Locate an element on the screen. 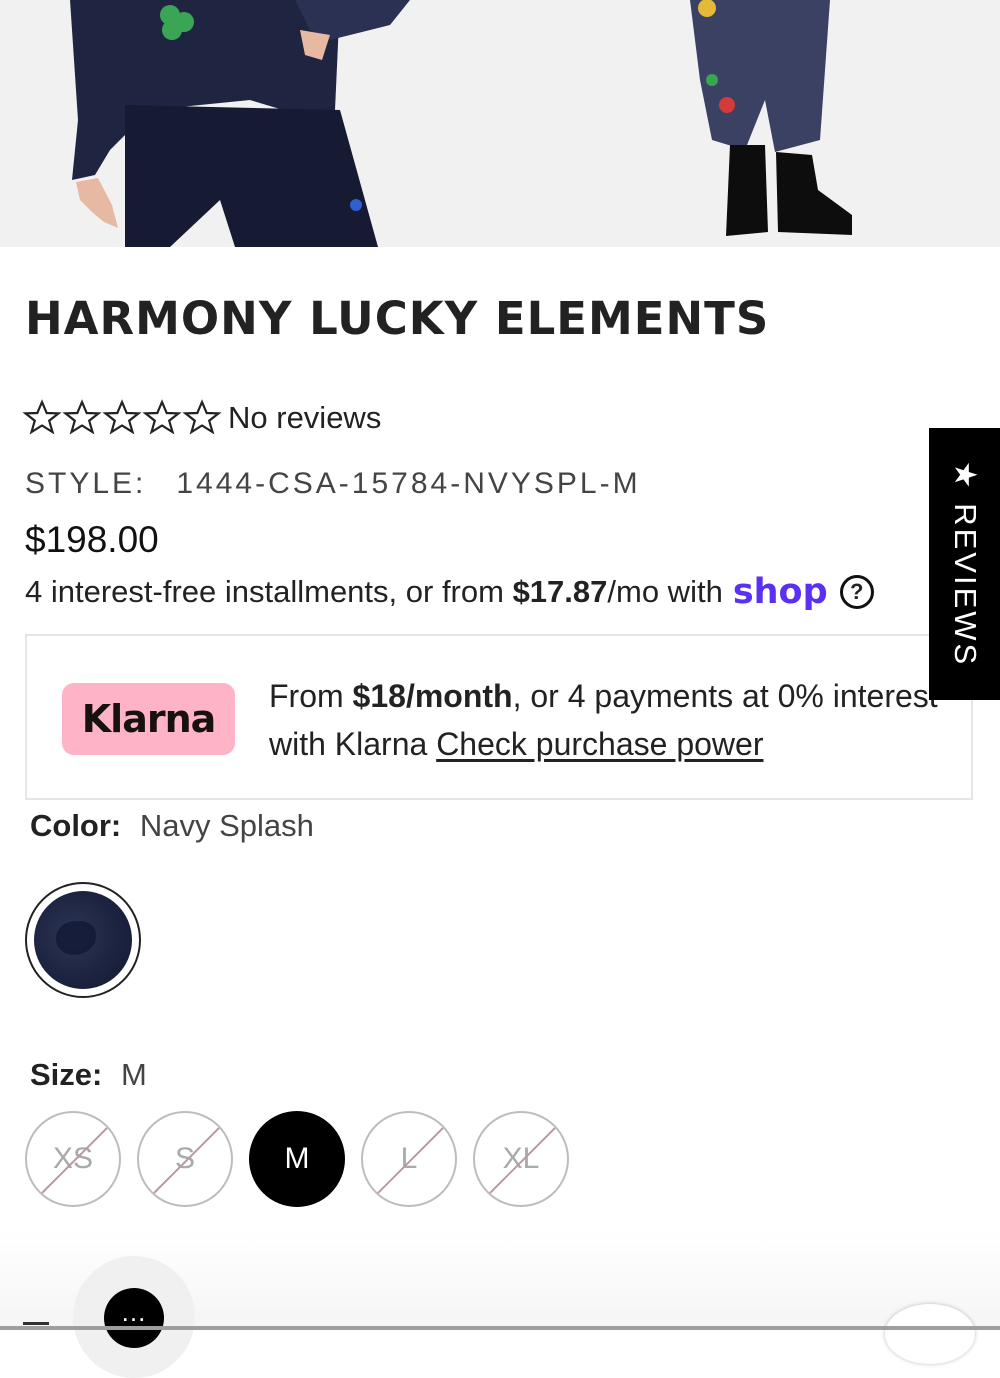 This screenshot has width=1000, height=1378. size-selector-label: Size: M is located at coordinates (88, 1075).